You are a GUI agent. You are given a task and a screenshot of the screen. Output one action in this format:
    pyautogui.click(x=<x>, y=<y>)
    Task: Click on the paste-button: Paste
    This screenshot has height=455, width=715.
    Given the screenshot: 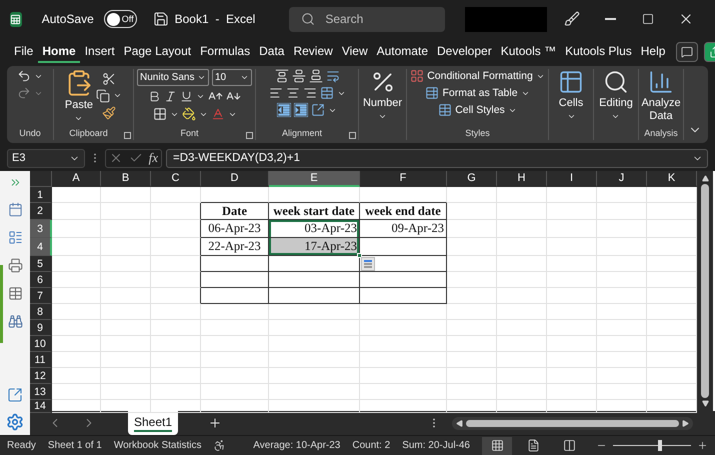 What is the action you would take?
    pyautogui.click(x=79, y=96)
    